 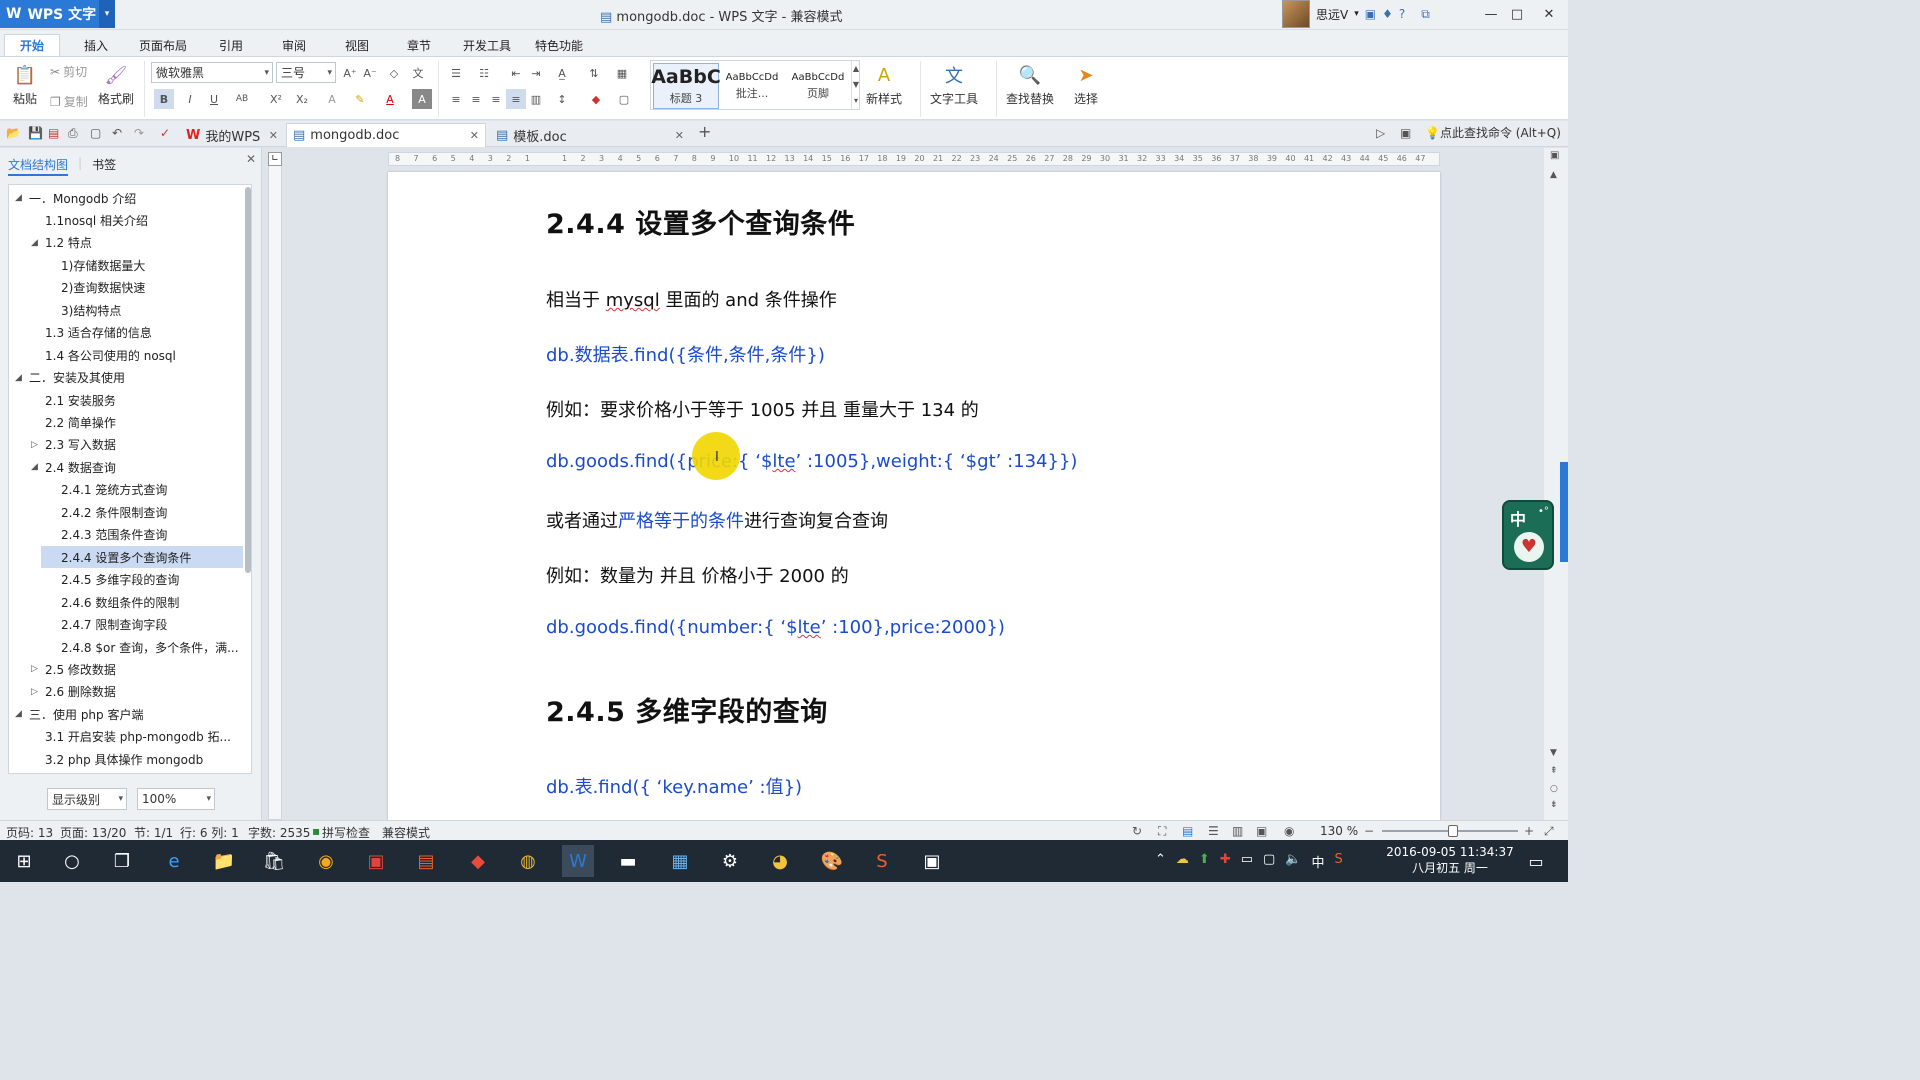 I want to click on tree-item: 1.1nosql 相关介绍, so click(x=126, y=220).